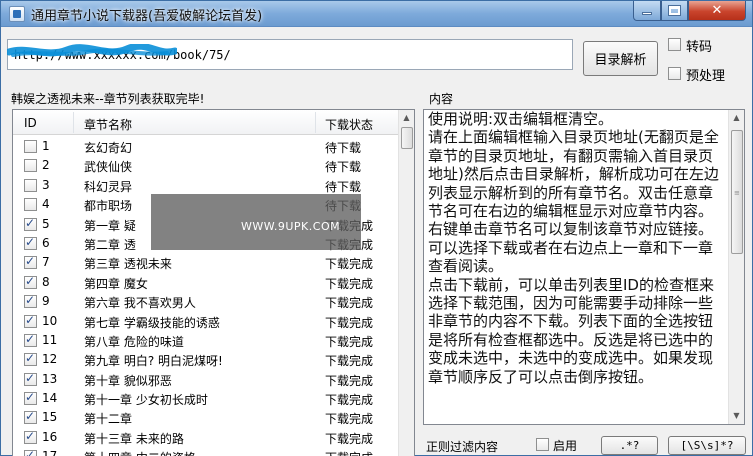  Describe the element at coordinates (140, 452) in the screenshot. I see `row-chapter-name: 第十四章 中二的资格` at that location.